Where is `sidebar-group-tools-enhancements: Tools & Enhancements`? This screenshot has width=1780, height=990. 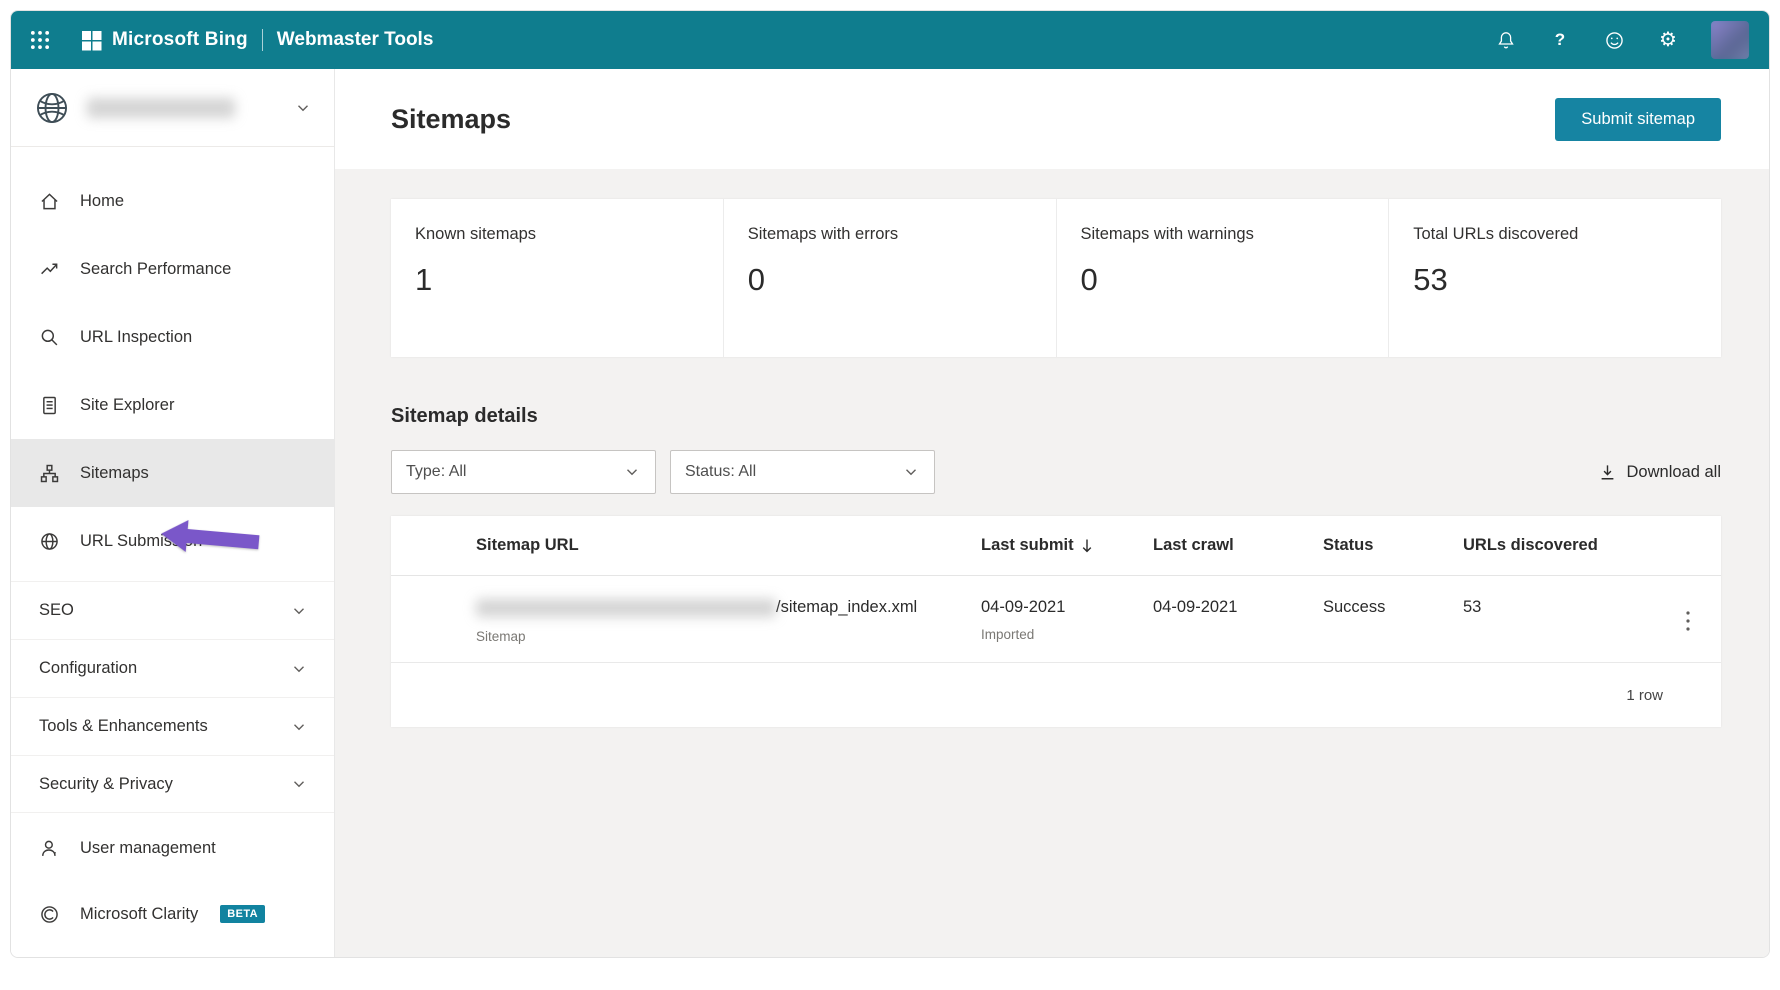
sidebar-group-tools-enhancements: Tools & Enhancements is located at coordinates (172, 726).